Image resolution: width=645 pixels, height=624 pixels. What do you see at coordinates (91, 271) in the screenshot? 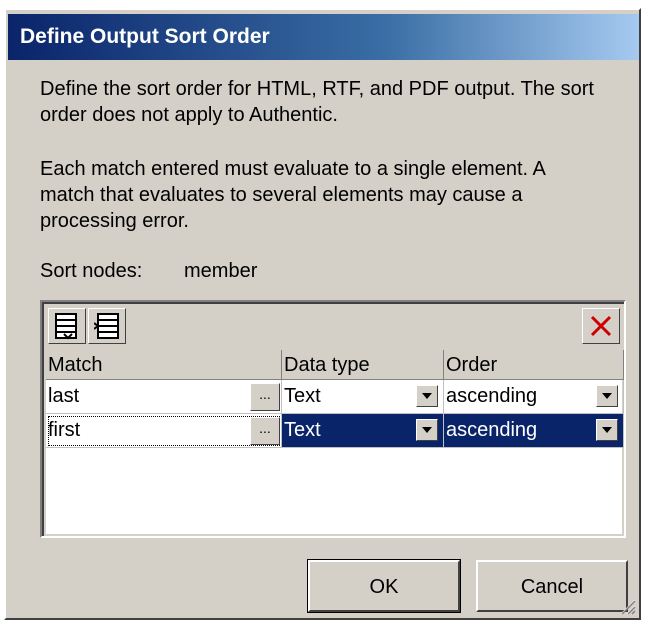
I see `sort-nodes-label: Sort nodes:` at bounding box center [91, 271].